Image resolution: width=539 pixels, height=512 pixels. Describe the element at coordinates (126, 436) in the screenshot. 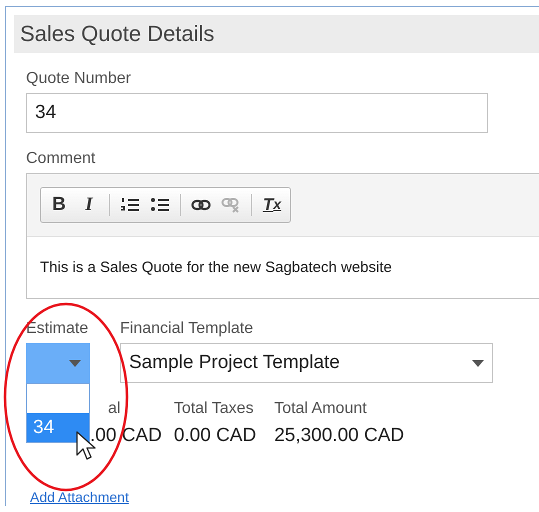

I see `total-value: .00 CAD` at that location.